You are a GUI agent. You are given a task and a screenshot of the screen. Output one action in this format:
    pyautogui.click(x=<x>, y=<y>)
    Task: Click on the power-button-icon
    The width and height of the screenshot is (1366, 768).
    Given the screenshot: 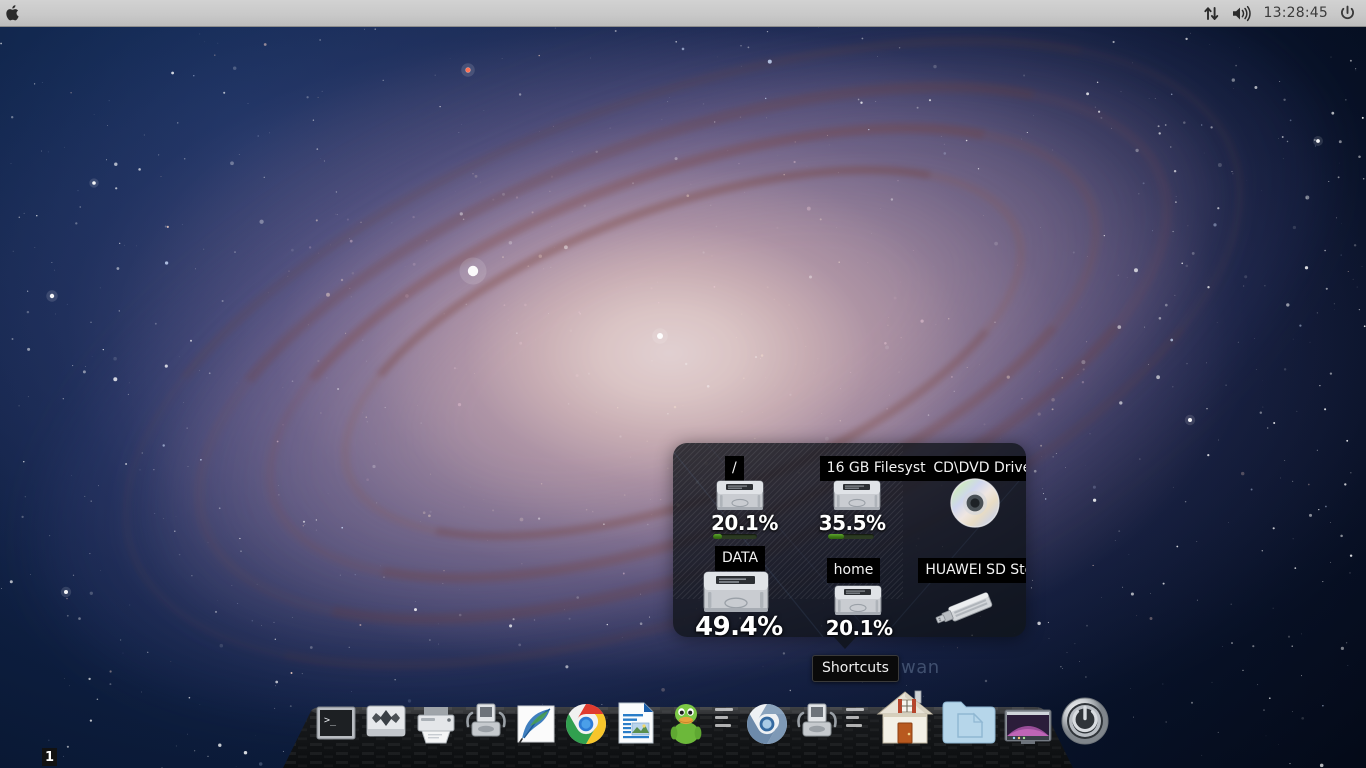 What is the action you would take?
    pyautogui.click(x=1085, y=721)
    